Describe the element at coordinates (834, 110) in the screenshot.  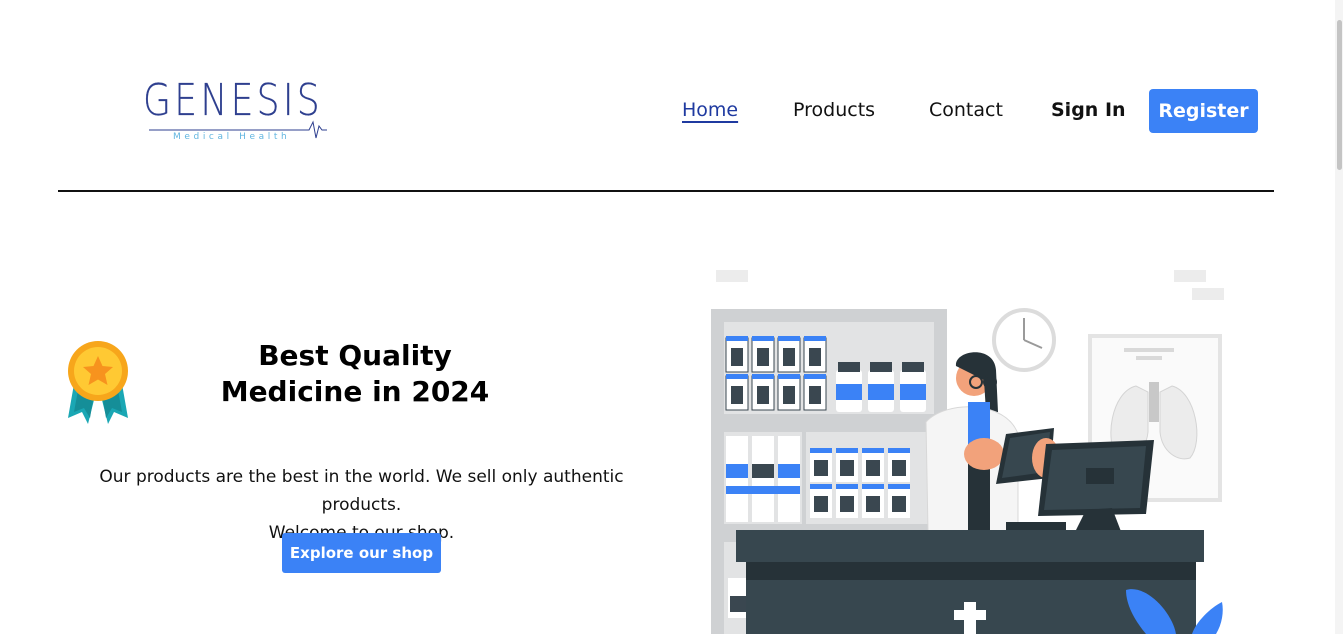
I see `nav-products-link: Products` at that location.